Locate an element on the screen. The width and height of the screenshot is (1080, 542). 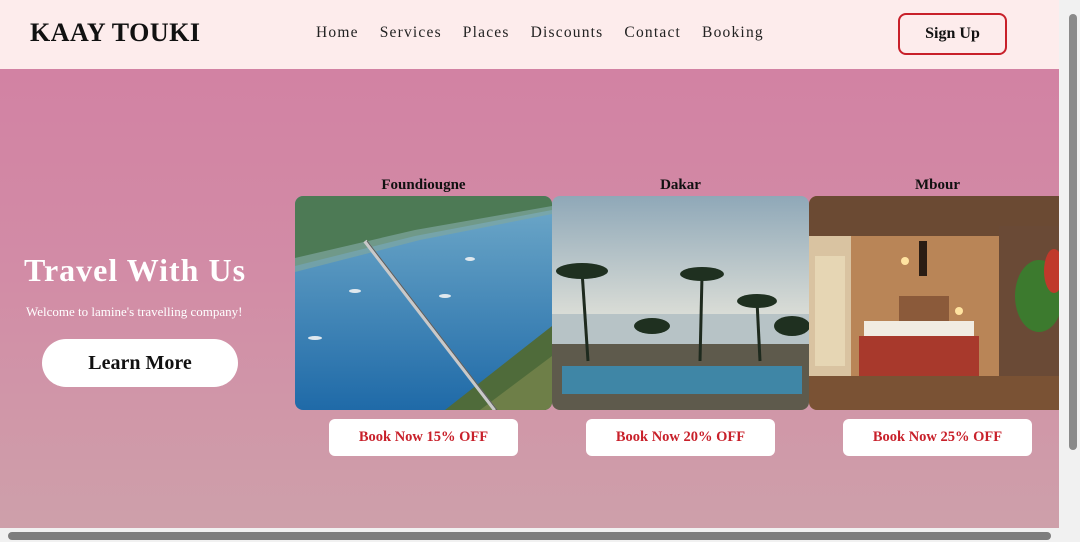
place-card-mbour: Mbour Book Now 25% OFF is located at coordinates (937, 316).